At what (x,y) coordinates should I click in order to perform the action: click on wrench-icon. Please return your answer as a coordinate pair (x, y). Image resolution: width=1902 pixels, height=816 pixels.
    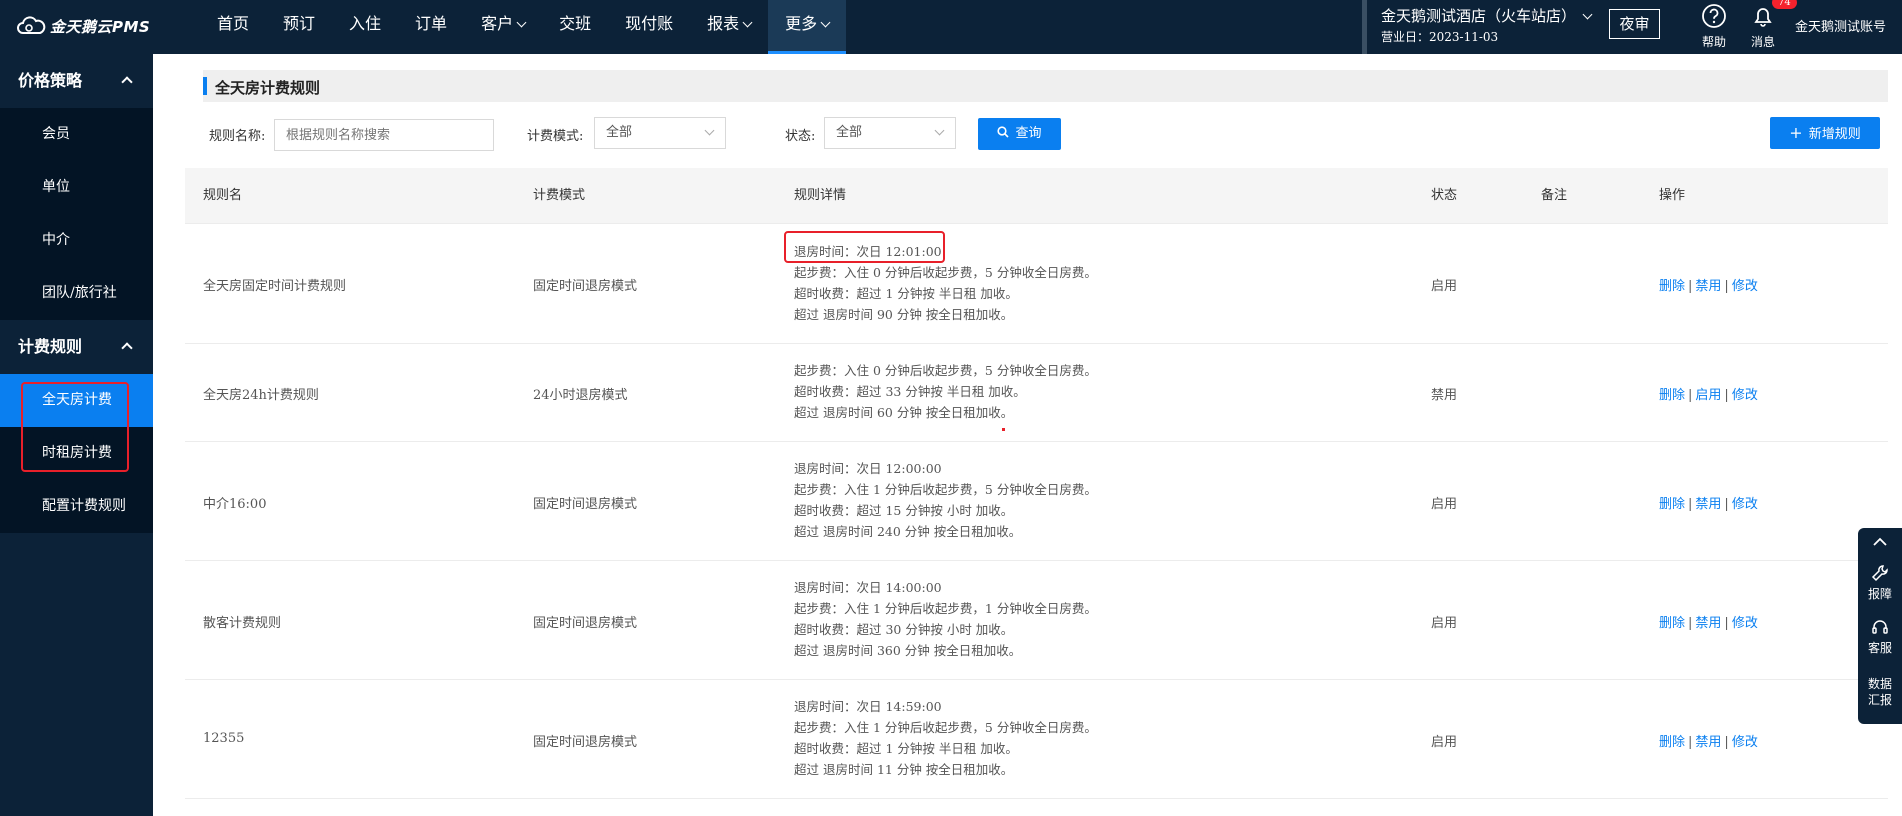
    Looking at the image, I should click on (1879, 573).